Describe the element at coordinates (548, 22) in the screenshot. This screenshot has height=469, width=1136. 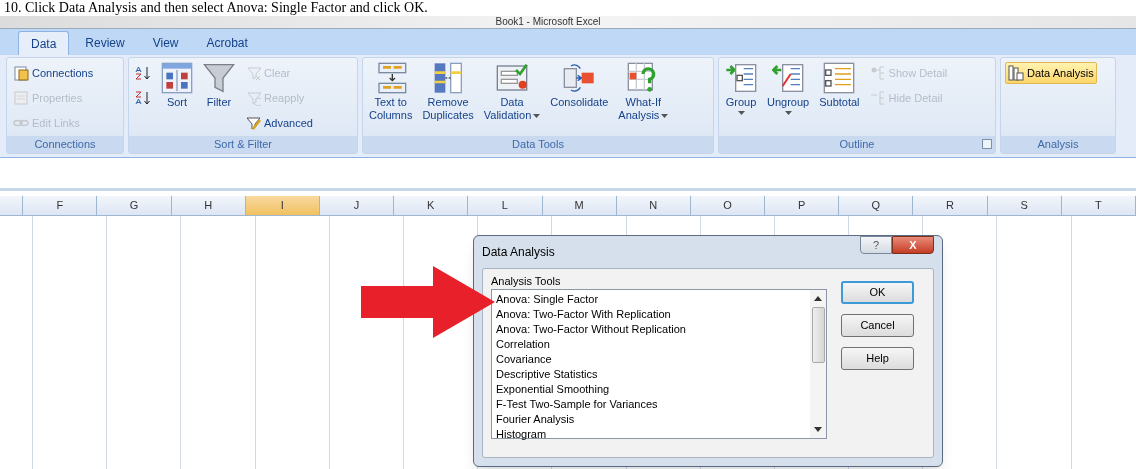
I see `window-title: Book1 - Microsoft Excel` at that location.